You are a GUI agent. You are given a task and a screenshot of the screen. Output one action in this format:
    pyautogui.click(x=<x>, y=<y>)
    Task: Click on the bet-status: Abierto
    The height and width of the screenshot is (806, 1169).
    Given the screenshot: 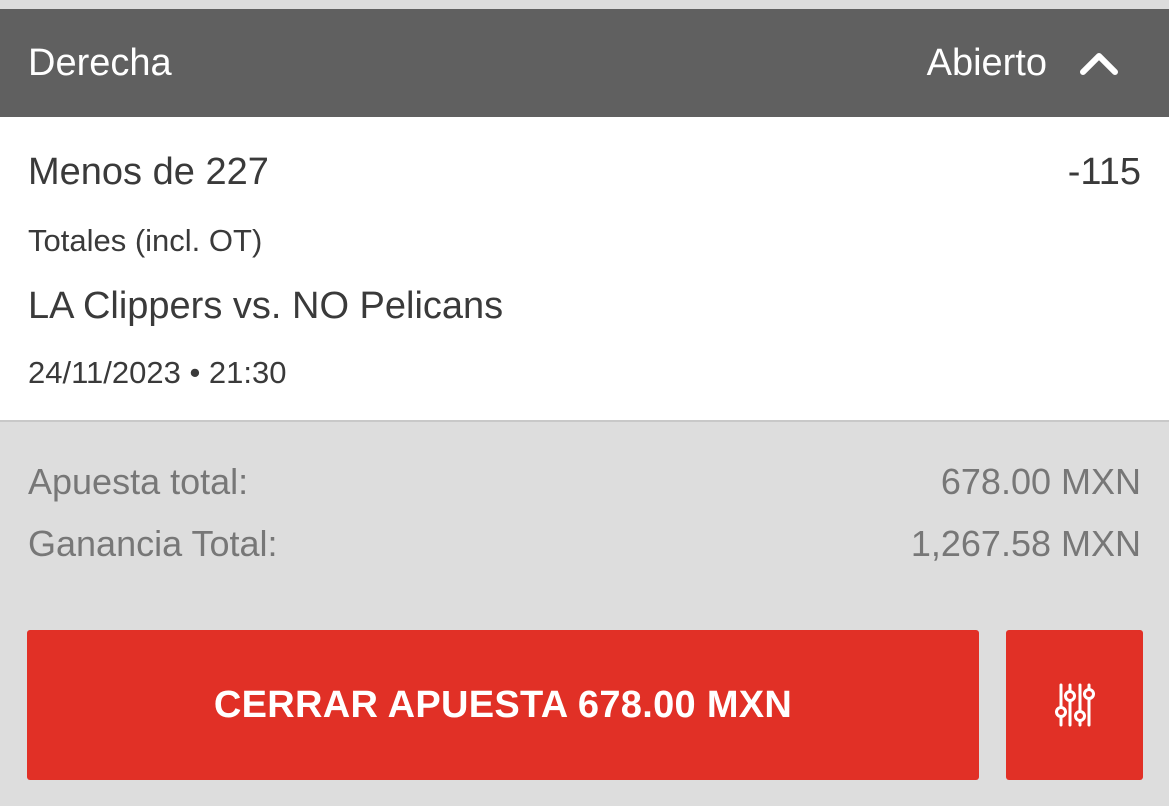 What is the action you would take?
    pyautogui.click(x=986, y=63)
    